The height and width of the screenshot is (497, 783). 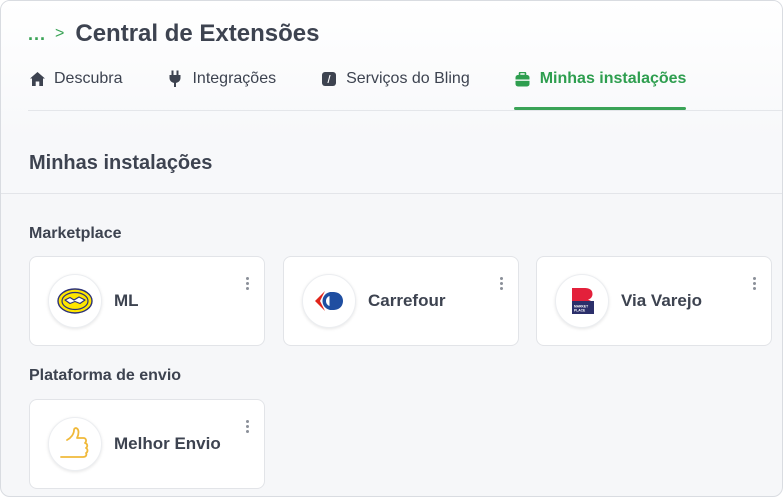 I want to click on breadcrumb-chevron-icon: >, so click(x=60, y=33).